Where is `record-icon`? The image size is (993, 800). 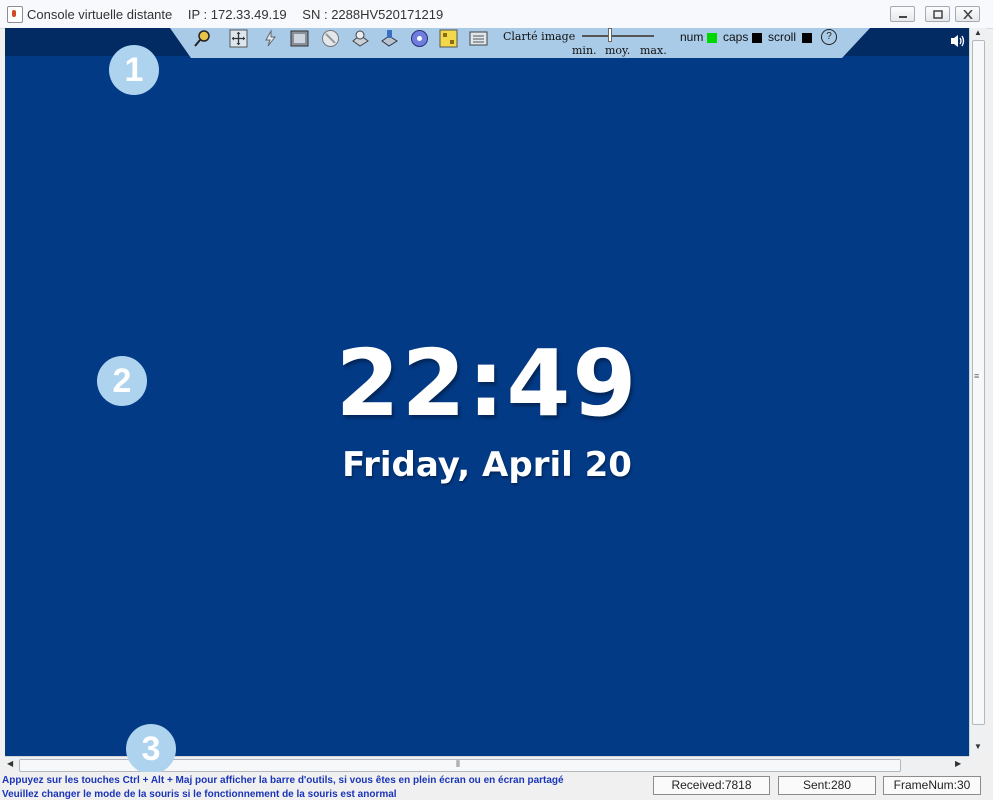
record-icon is located at coordinates (330, 38).